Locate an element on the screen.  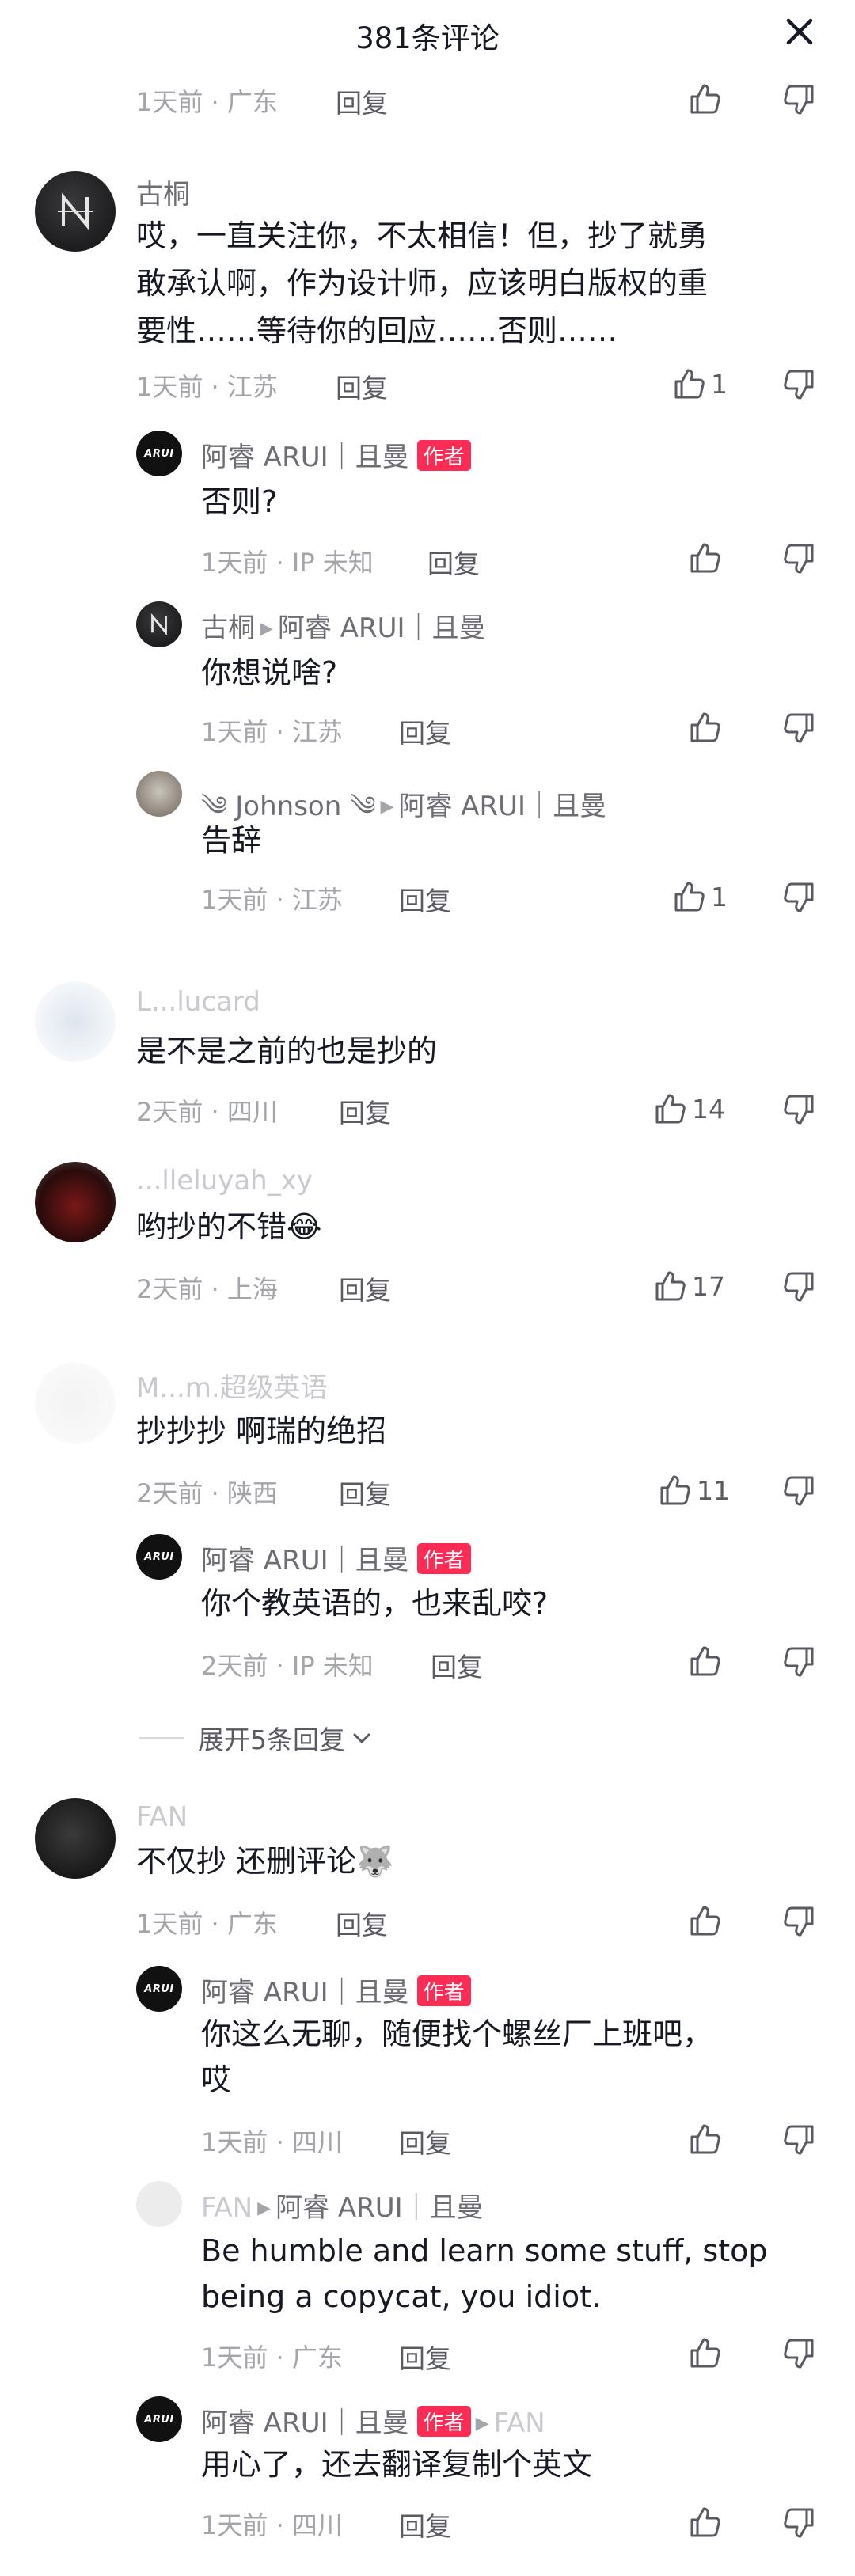
reply-username: 古桐 ▶ 阿睿 ARUI｜且曼 is located at coordinates (343, 625).